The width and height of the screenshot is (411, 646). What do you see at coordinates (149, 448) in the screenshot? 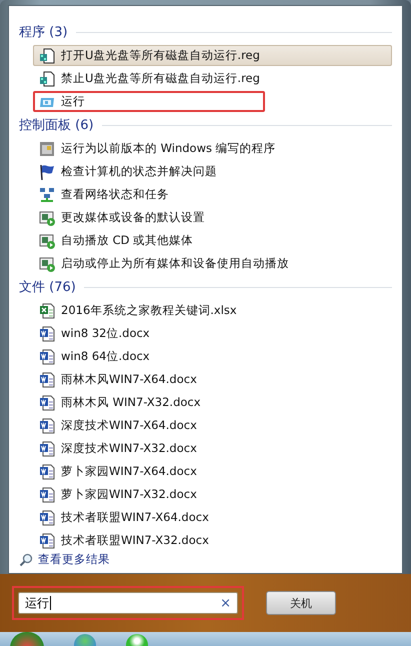
I see `result-item: 深度技术WIN7-X32.docx` at bounding box center [149, 448].